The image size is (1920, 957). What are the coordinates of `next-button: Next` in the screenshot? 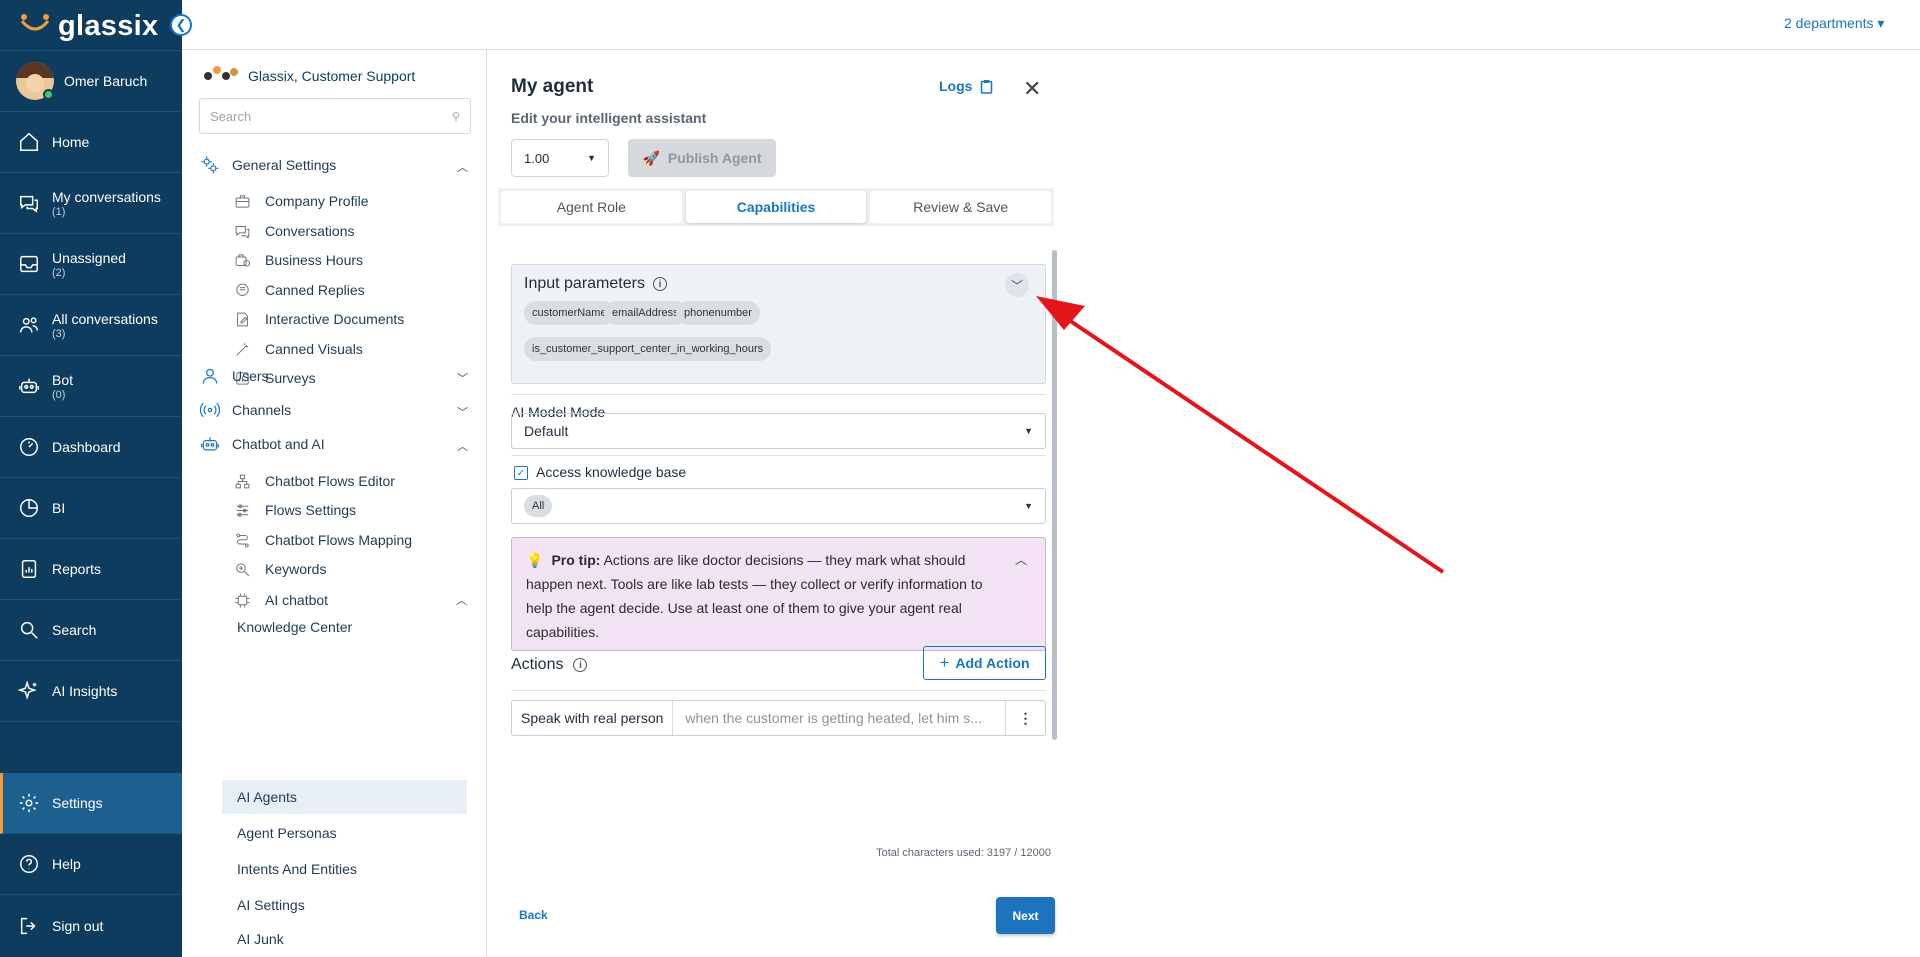 It's located at (1025, 915).